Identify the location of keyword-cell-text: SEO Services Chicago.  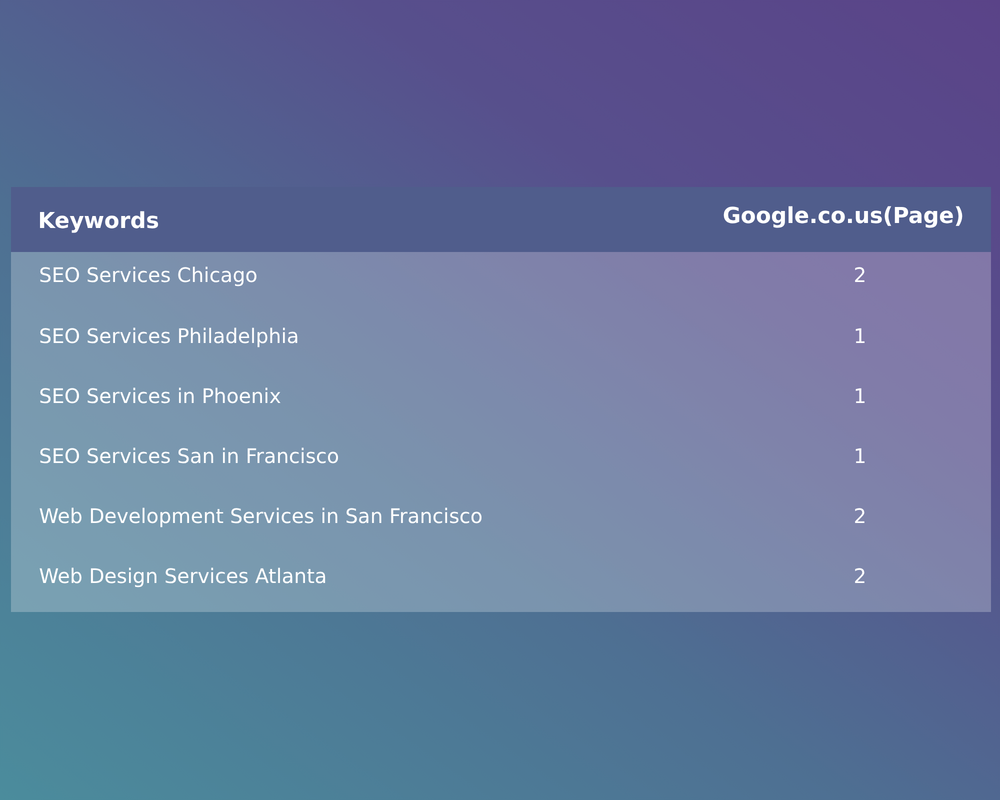
(148, 275).